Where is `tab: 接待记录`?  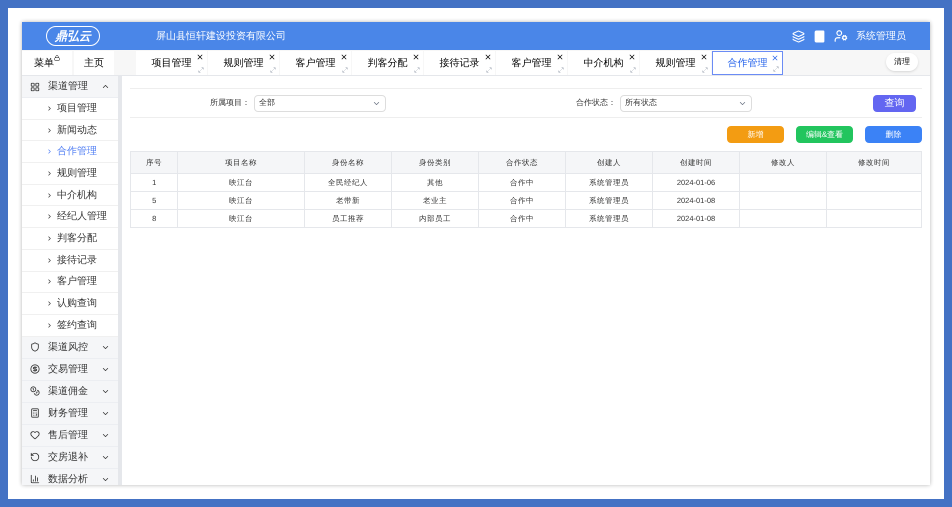 tab: 接待记录 is located at coordinates (459, 63).